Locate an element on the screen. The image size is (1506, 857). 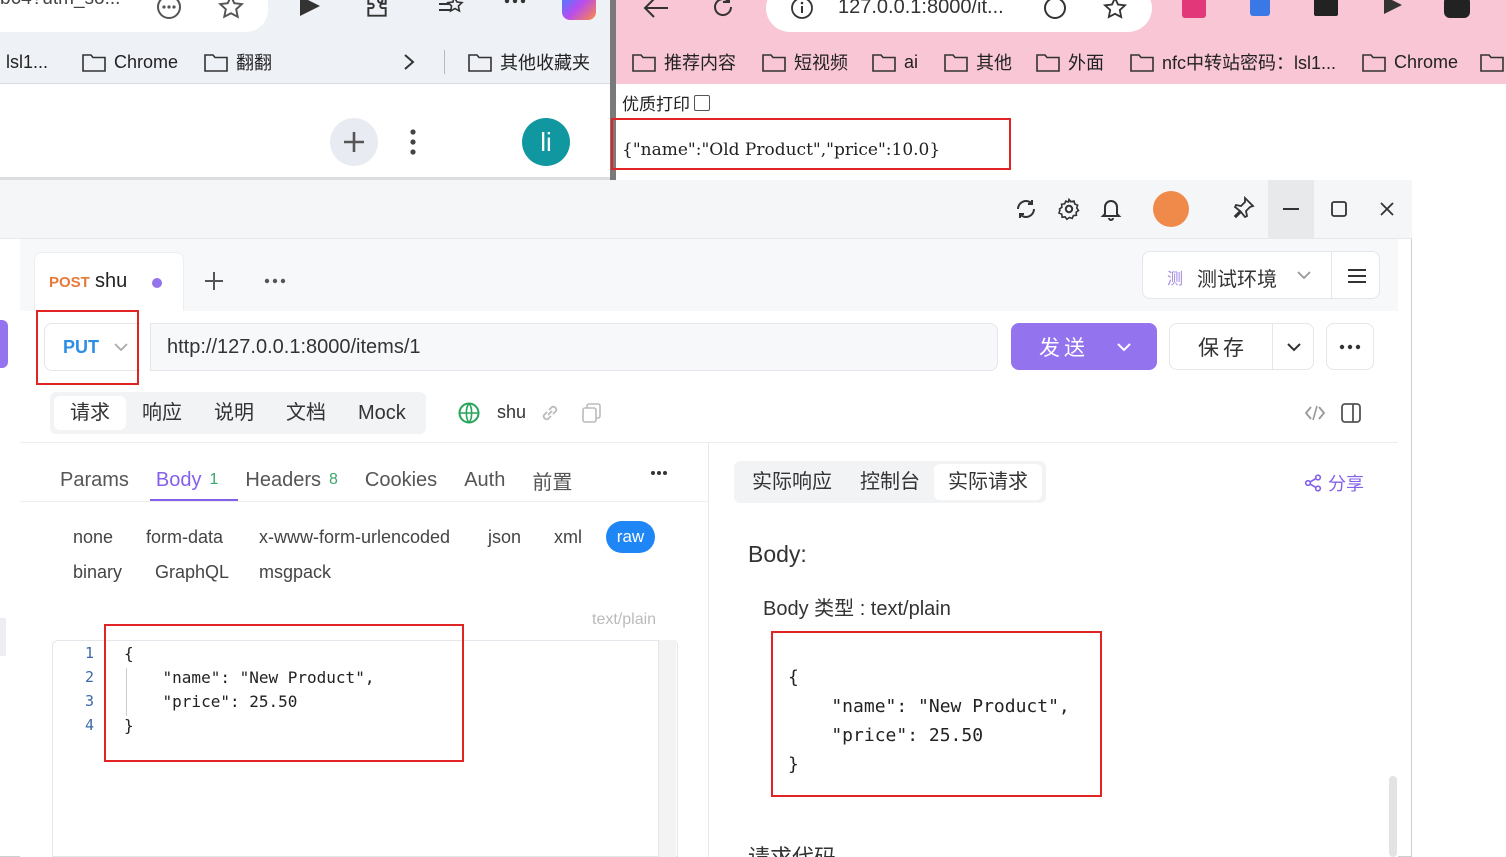
code-line: { is located at coordinates (129, 653).